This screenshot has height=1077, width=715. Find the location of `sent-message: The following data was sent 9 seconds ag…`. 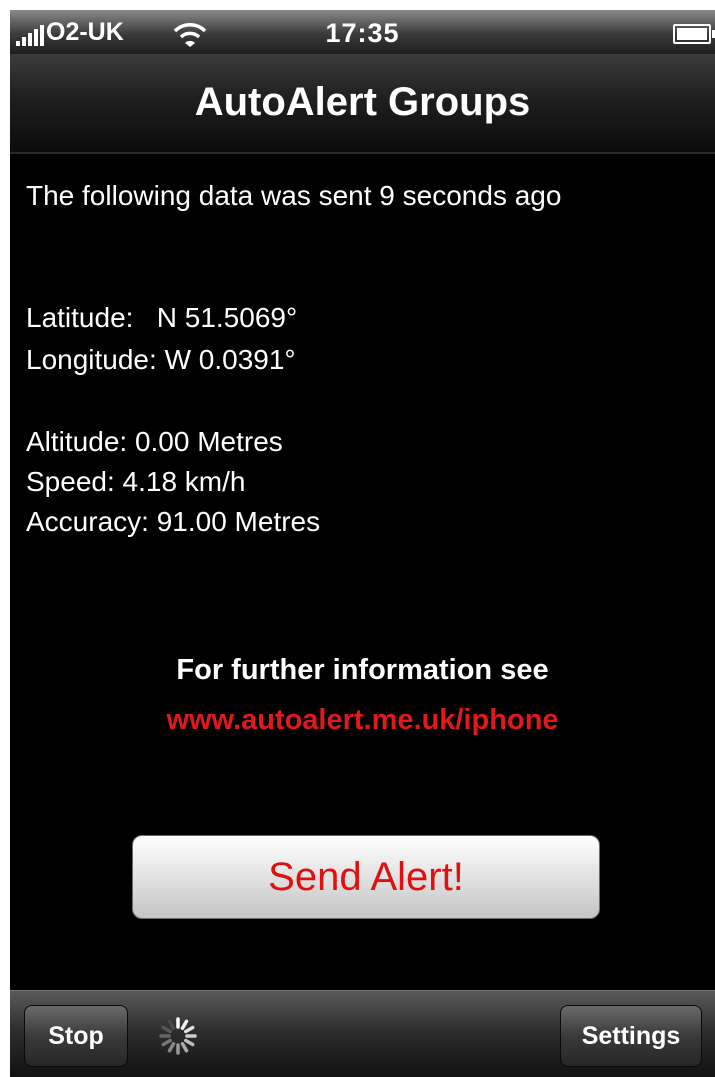

sent-message: The following data was sent 9 seconds ag… is located at coordinates (294, 195).